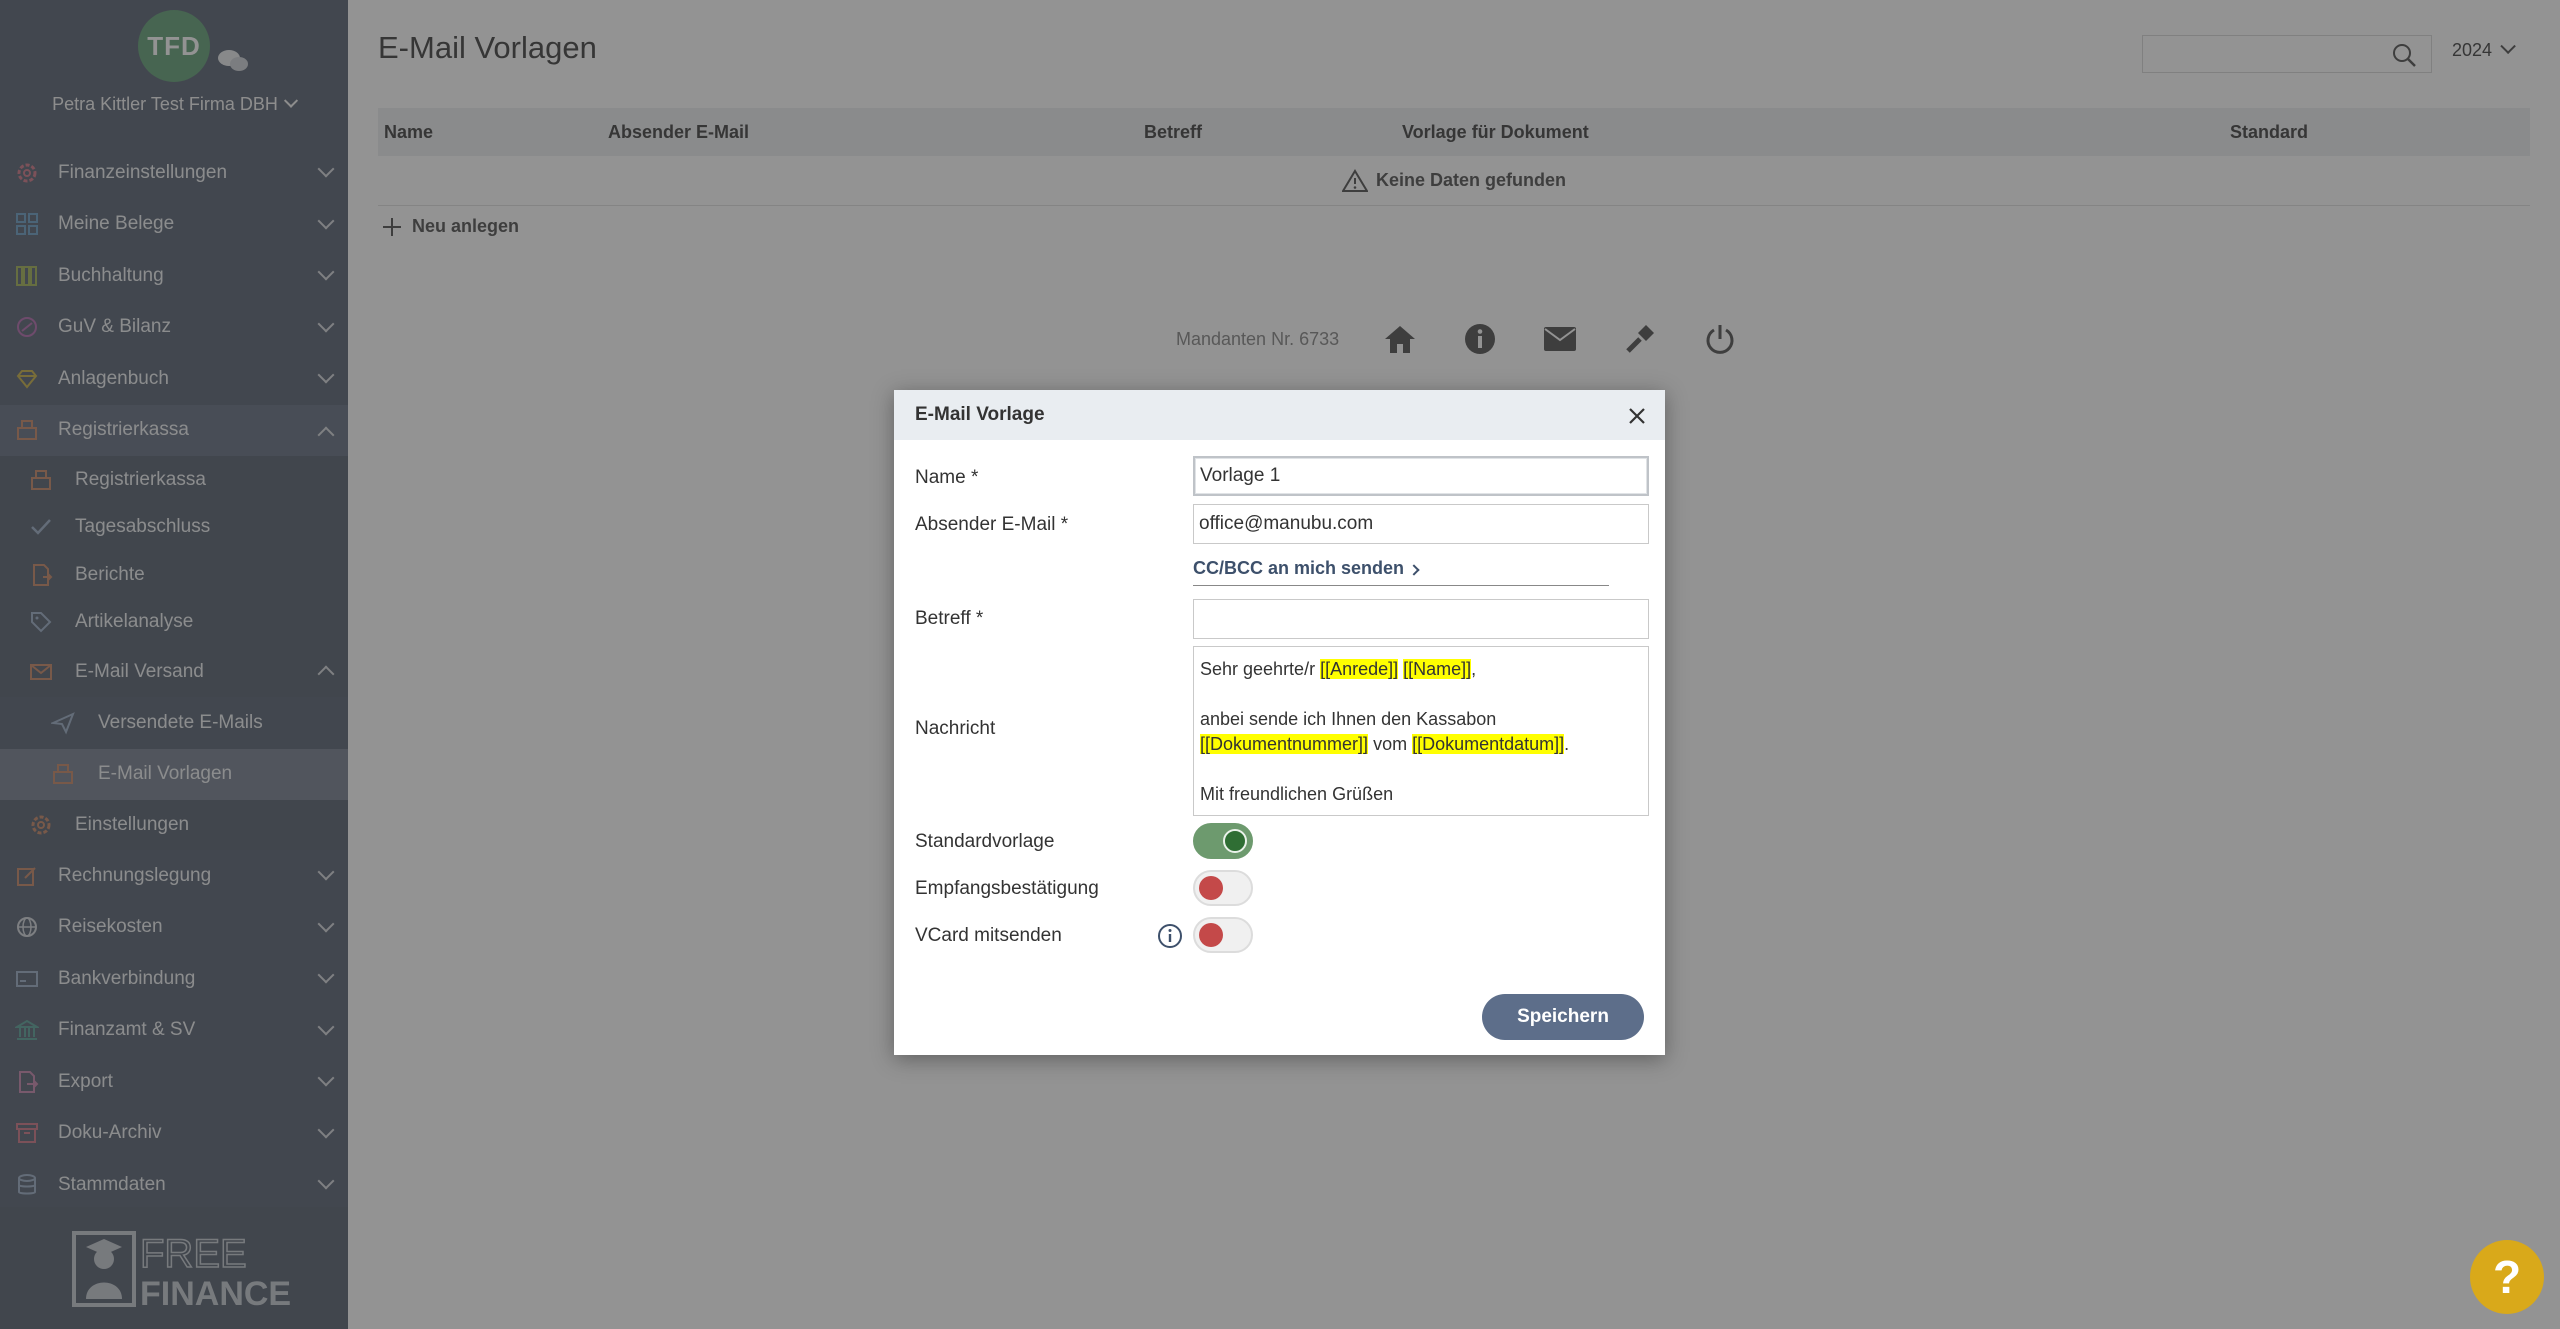  Describe the element at coordinates (1299, 568) in the screenshot. I see `cc-bcc-label: CC/BCC an mich senden` at that location.